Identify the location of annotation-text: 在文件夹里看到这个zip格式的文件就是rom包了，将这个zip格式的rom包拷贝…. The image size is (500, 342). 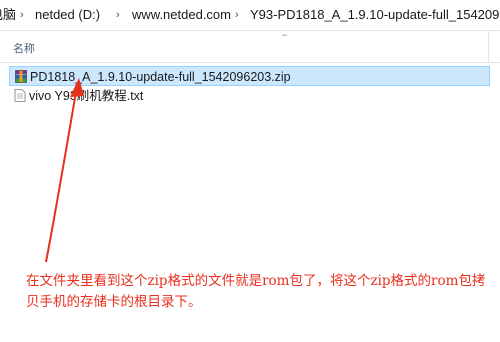
(256, 291).